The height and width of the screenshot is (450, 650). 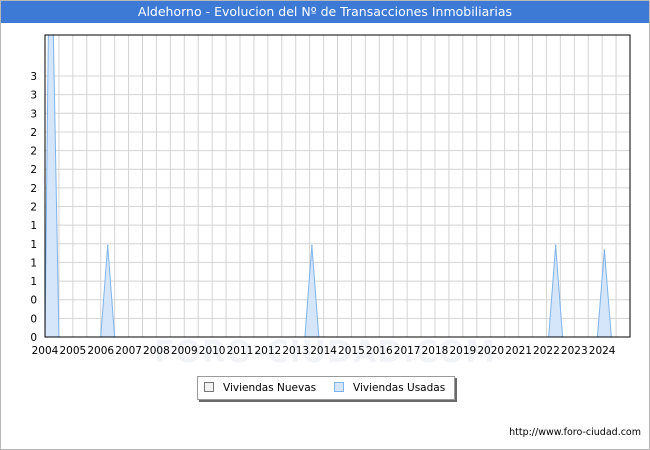 What do you see at coordinates (270, 388) in the screenshot?
I see `legend-label-nuevas: Viviendas Nuevas` at bounding box center [270, 388].